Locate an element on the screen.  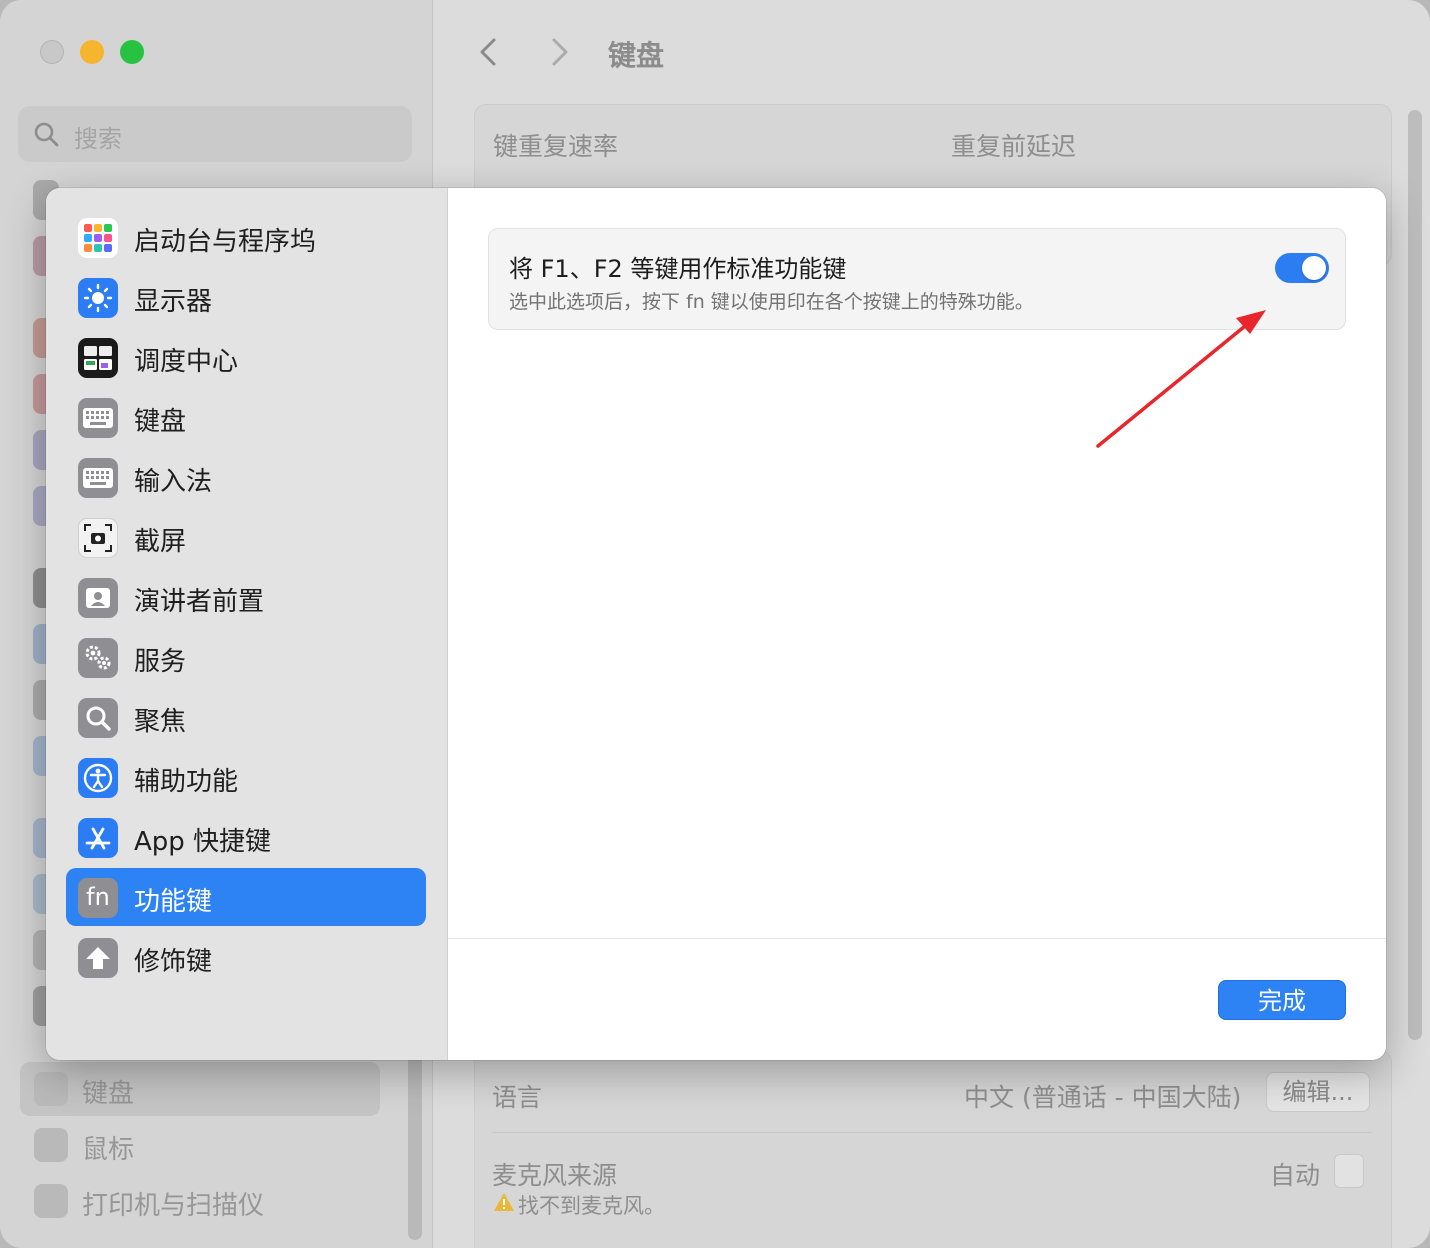
fn-icon-text: fn is located at coordinates (98, 896).